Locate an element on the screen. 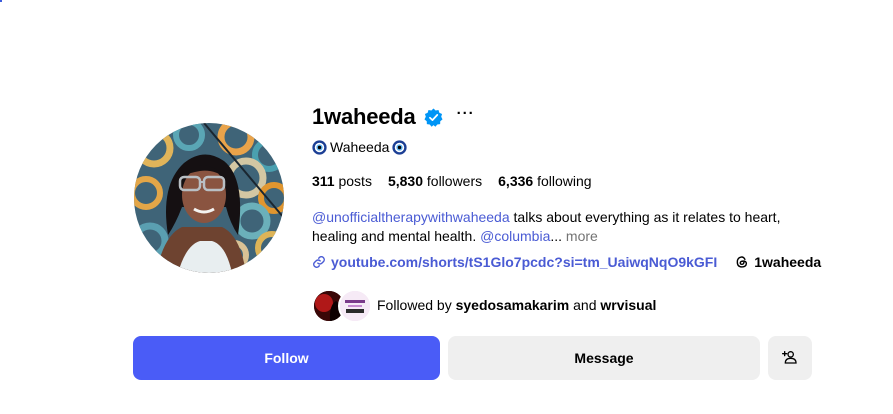 The height and width of the screenshot is (414, 893). suggested-accounts-button is located at coordinates (790, 358).